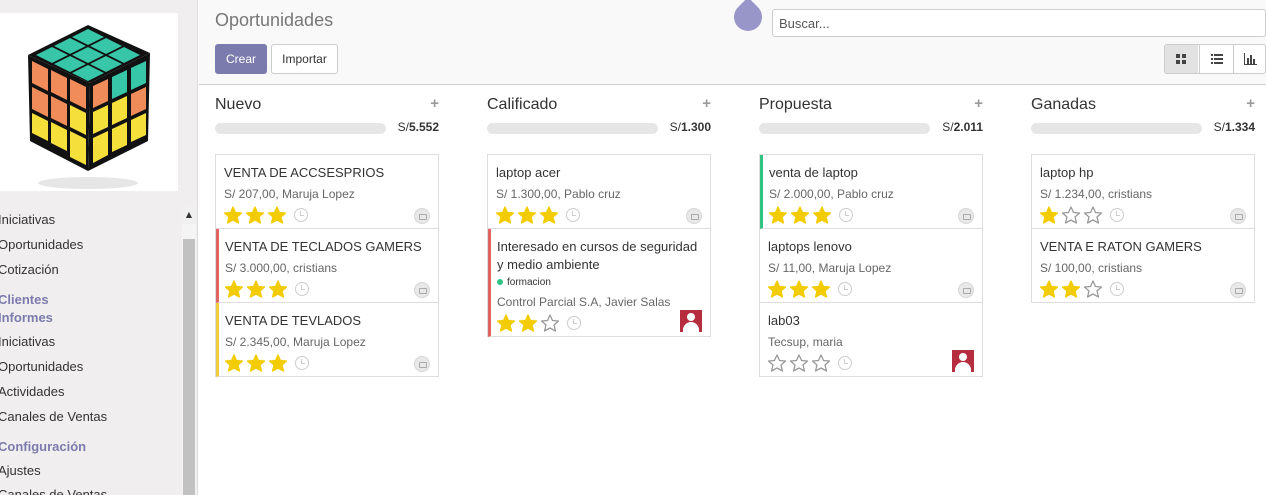  Describe the element at coordinates (189, 367) in the screenshot. I see `scroll-thumb` at that location.